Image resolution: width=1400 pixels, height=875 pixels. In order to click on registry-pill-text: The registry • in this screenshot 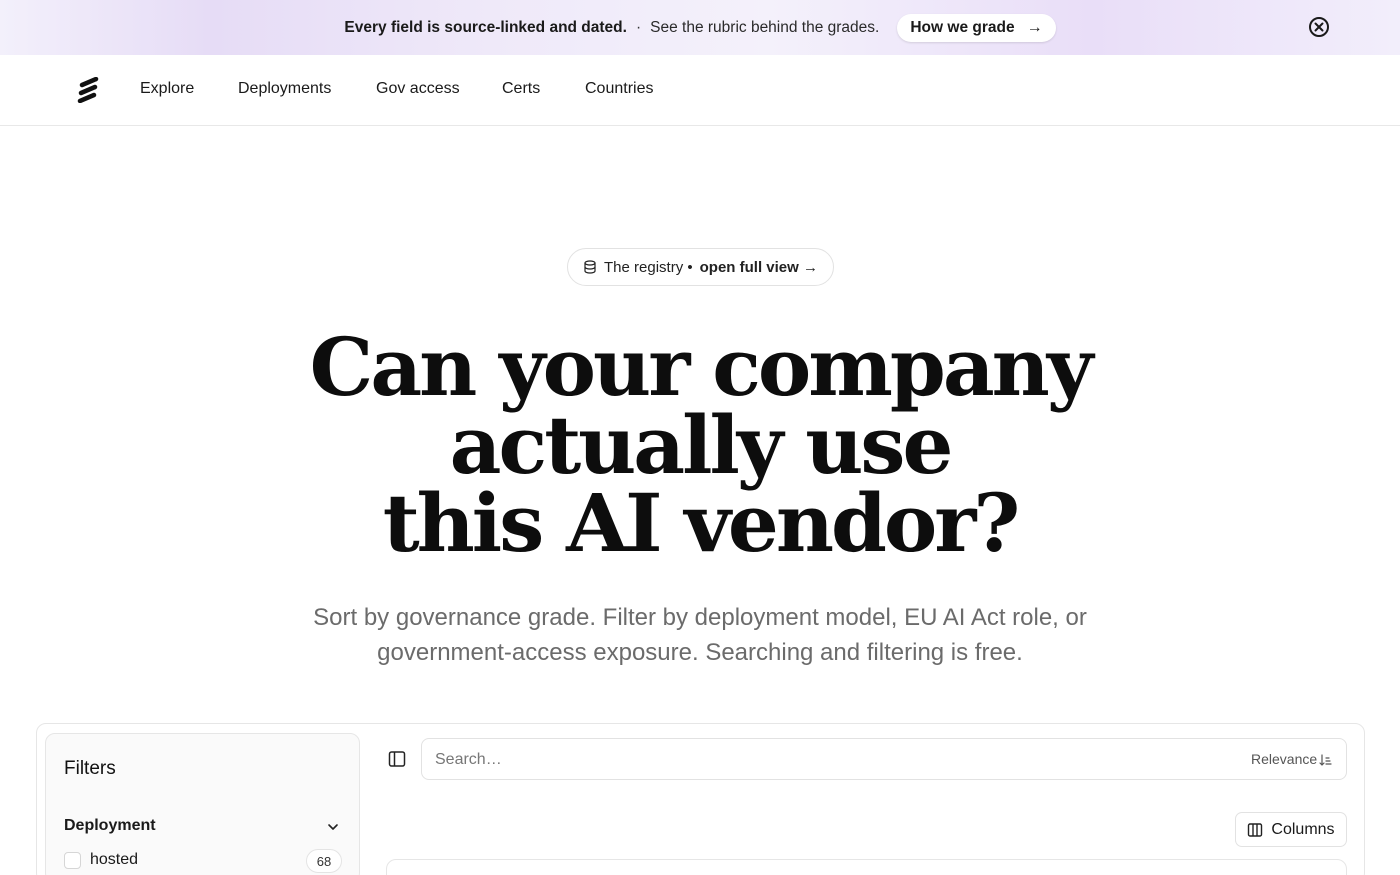, I will do `click(648, 267)`.